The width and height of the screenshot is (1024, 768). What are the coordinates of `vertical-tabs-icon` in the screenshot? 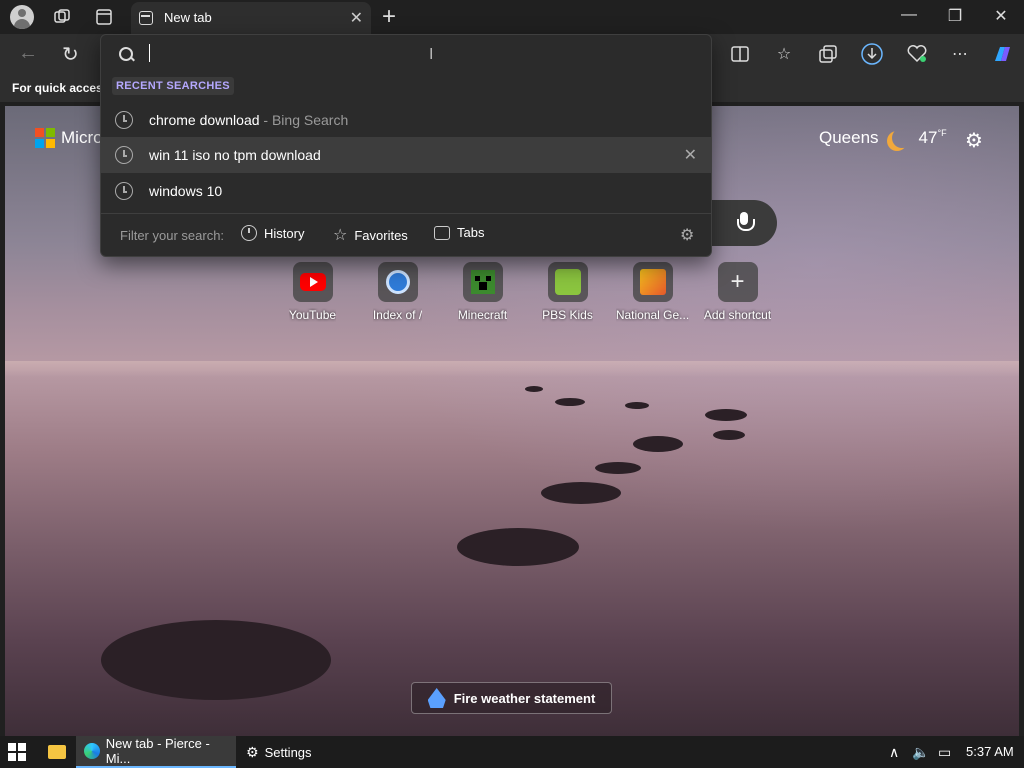 It's located at (104, 17).